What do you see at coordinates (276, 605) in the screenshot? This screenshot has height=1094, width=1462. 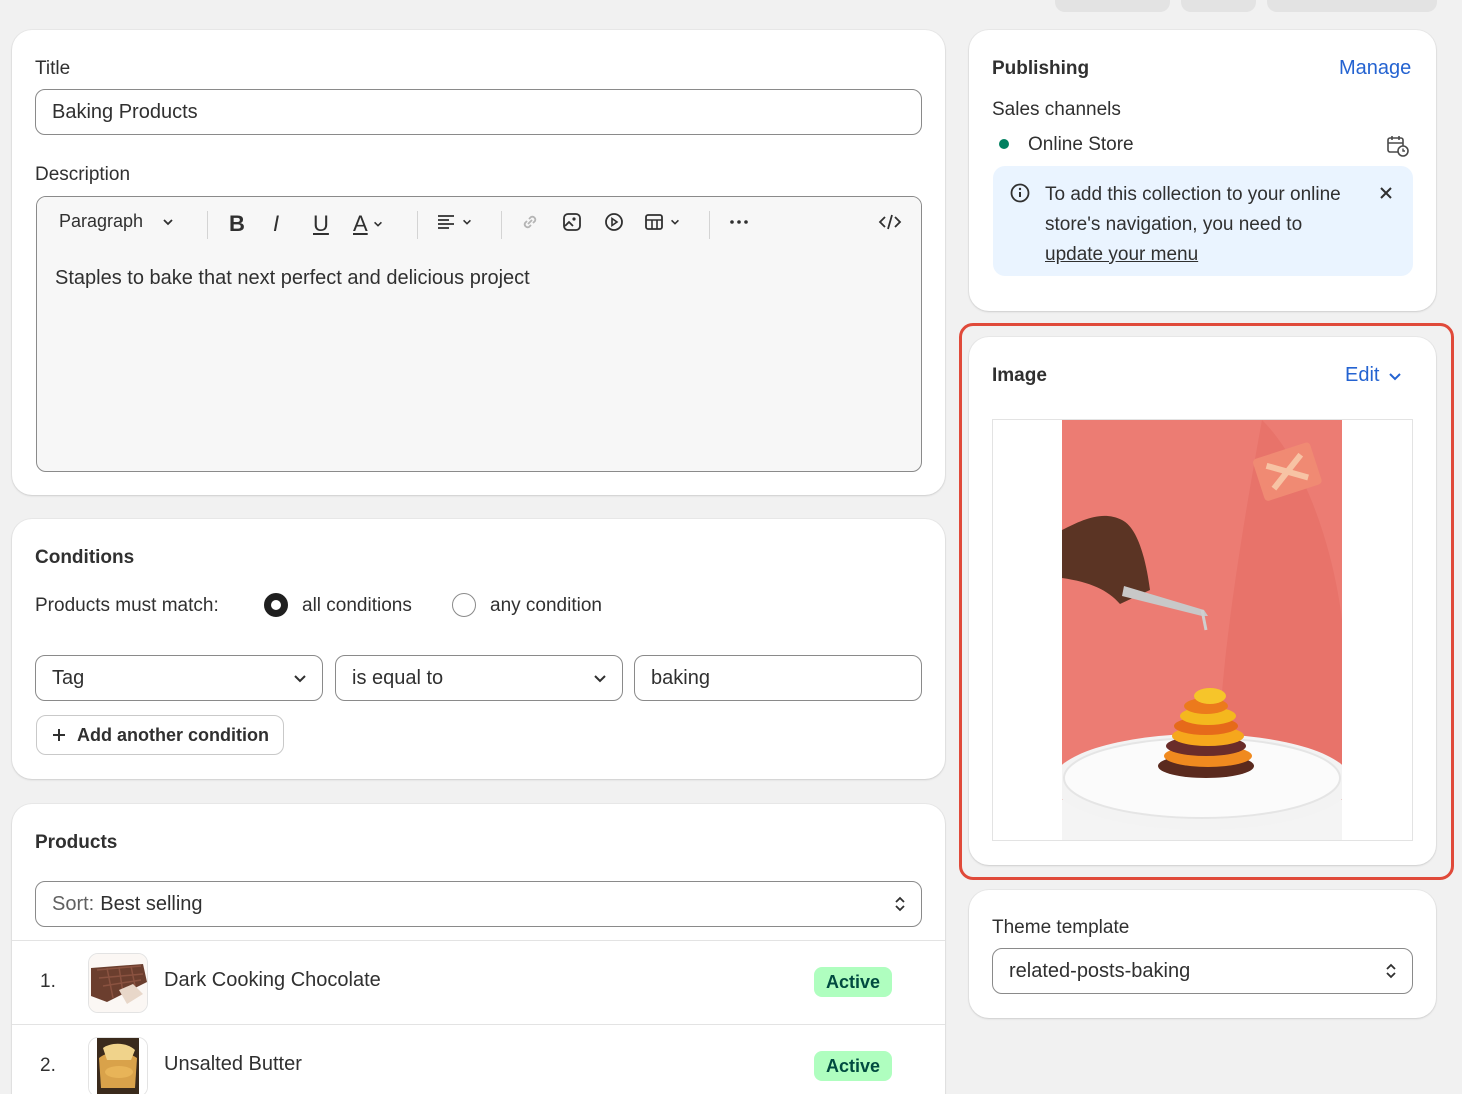 I see `all-conditions-radio` at bounding box center [276, 605].